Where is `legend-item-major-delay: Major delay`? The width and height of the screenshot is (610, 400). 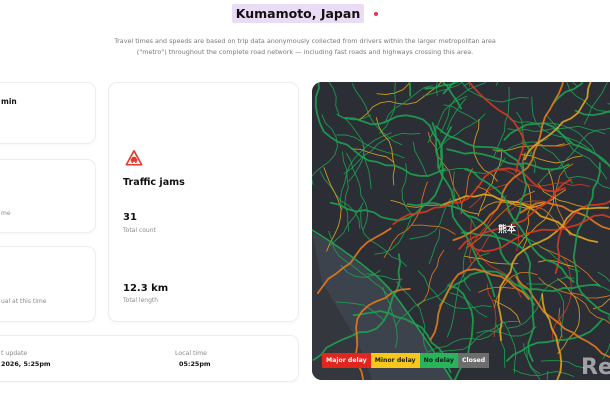
legend-item-major-delay: Major delay is located at coordinates (346, 360).